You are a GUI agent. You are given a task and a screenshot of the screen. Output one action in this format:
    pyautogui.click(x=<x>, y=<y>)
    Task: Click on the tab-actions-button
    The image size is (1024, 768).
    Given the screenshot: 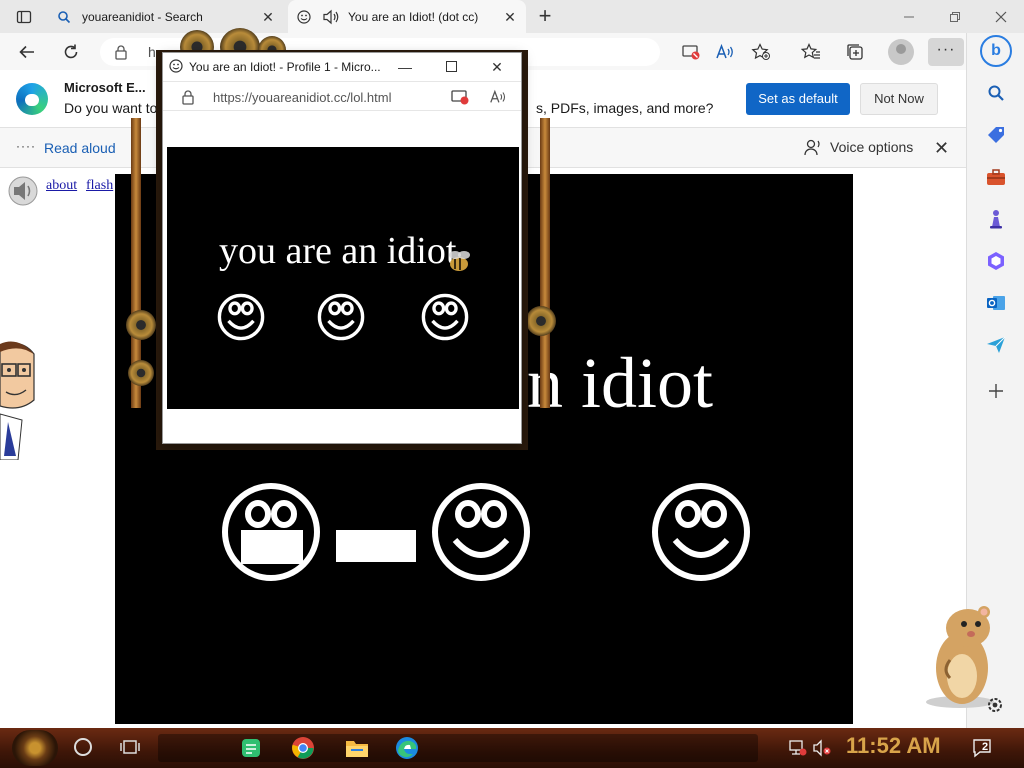 What is the action you would take?
    pyautogui.click(x=24, y=17)
    